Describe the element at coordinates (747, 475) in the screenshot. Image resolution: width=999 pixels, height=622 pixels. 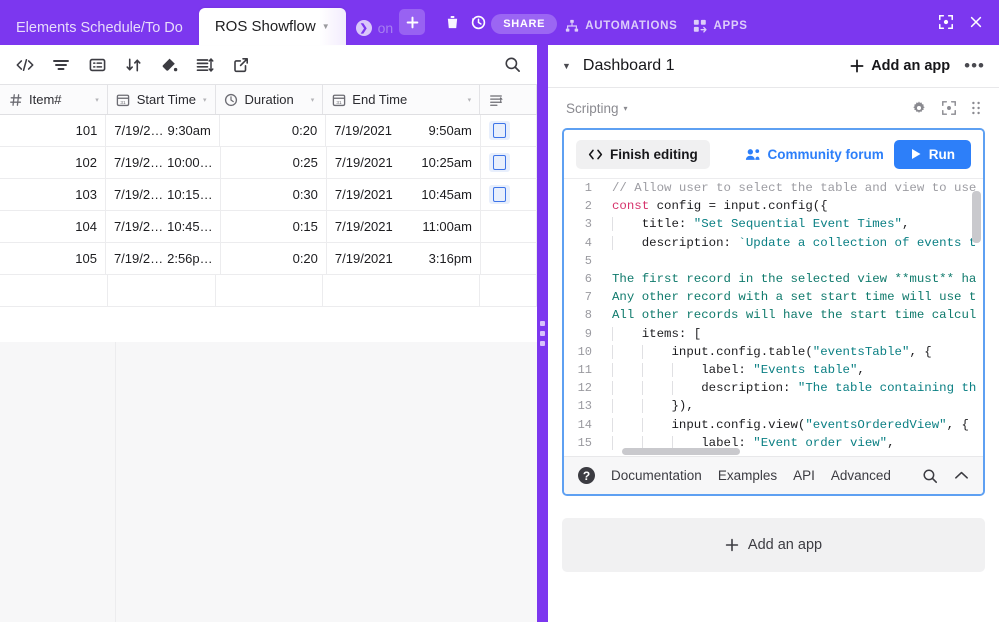
I see `examples-link: Examples` at that location.